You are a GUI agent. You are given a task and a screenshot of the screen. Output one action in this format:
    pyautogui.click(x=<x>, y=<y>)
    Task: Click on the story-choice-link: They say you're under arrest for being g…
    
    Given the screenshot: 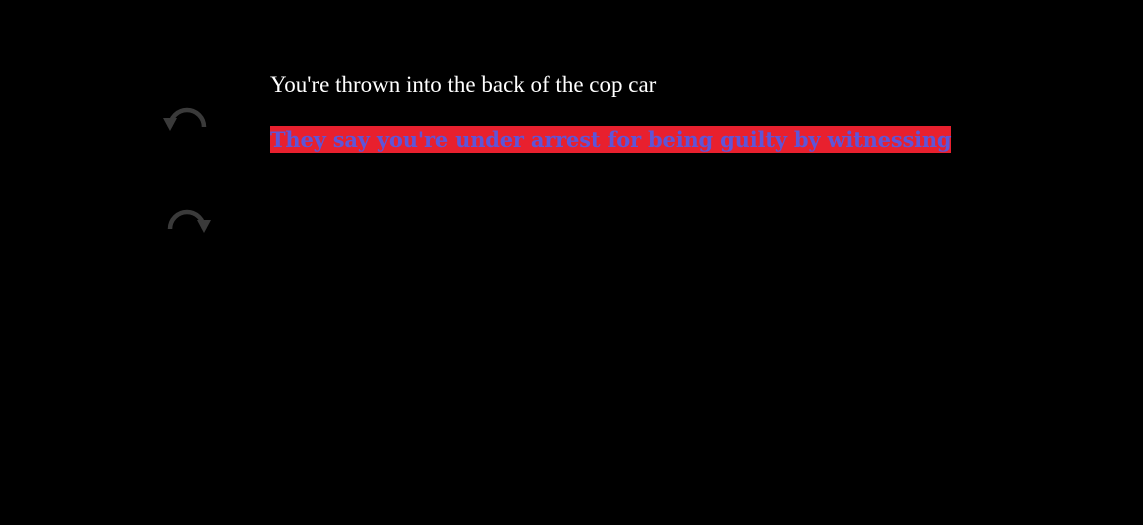 What is the action you would take?
    pyautogui.click(x=611, y=139)
    